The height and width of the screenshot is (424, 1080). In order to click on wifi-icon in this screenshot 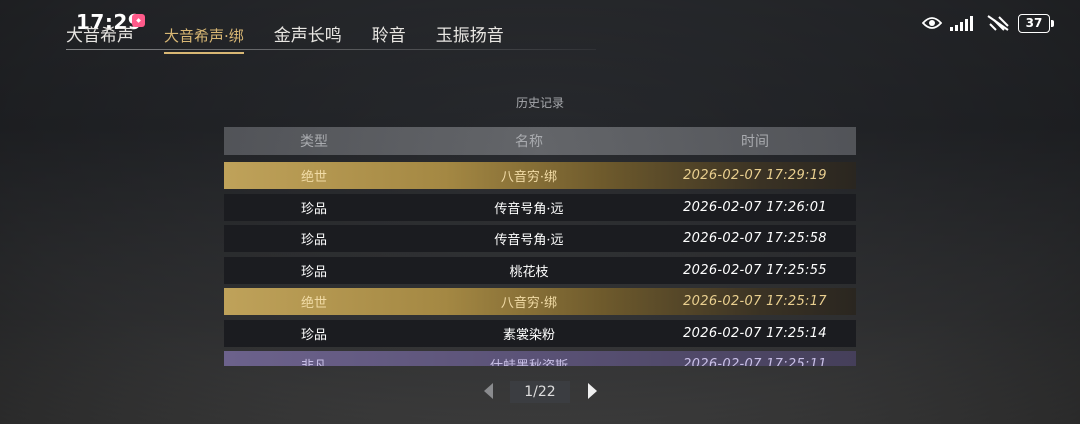, I will do `click(998, 23)`.